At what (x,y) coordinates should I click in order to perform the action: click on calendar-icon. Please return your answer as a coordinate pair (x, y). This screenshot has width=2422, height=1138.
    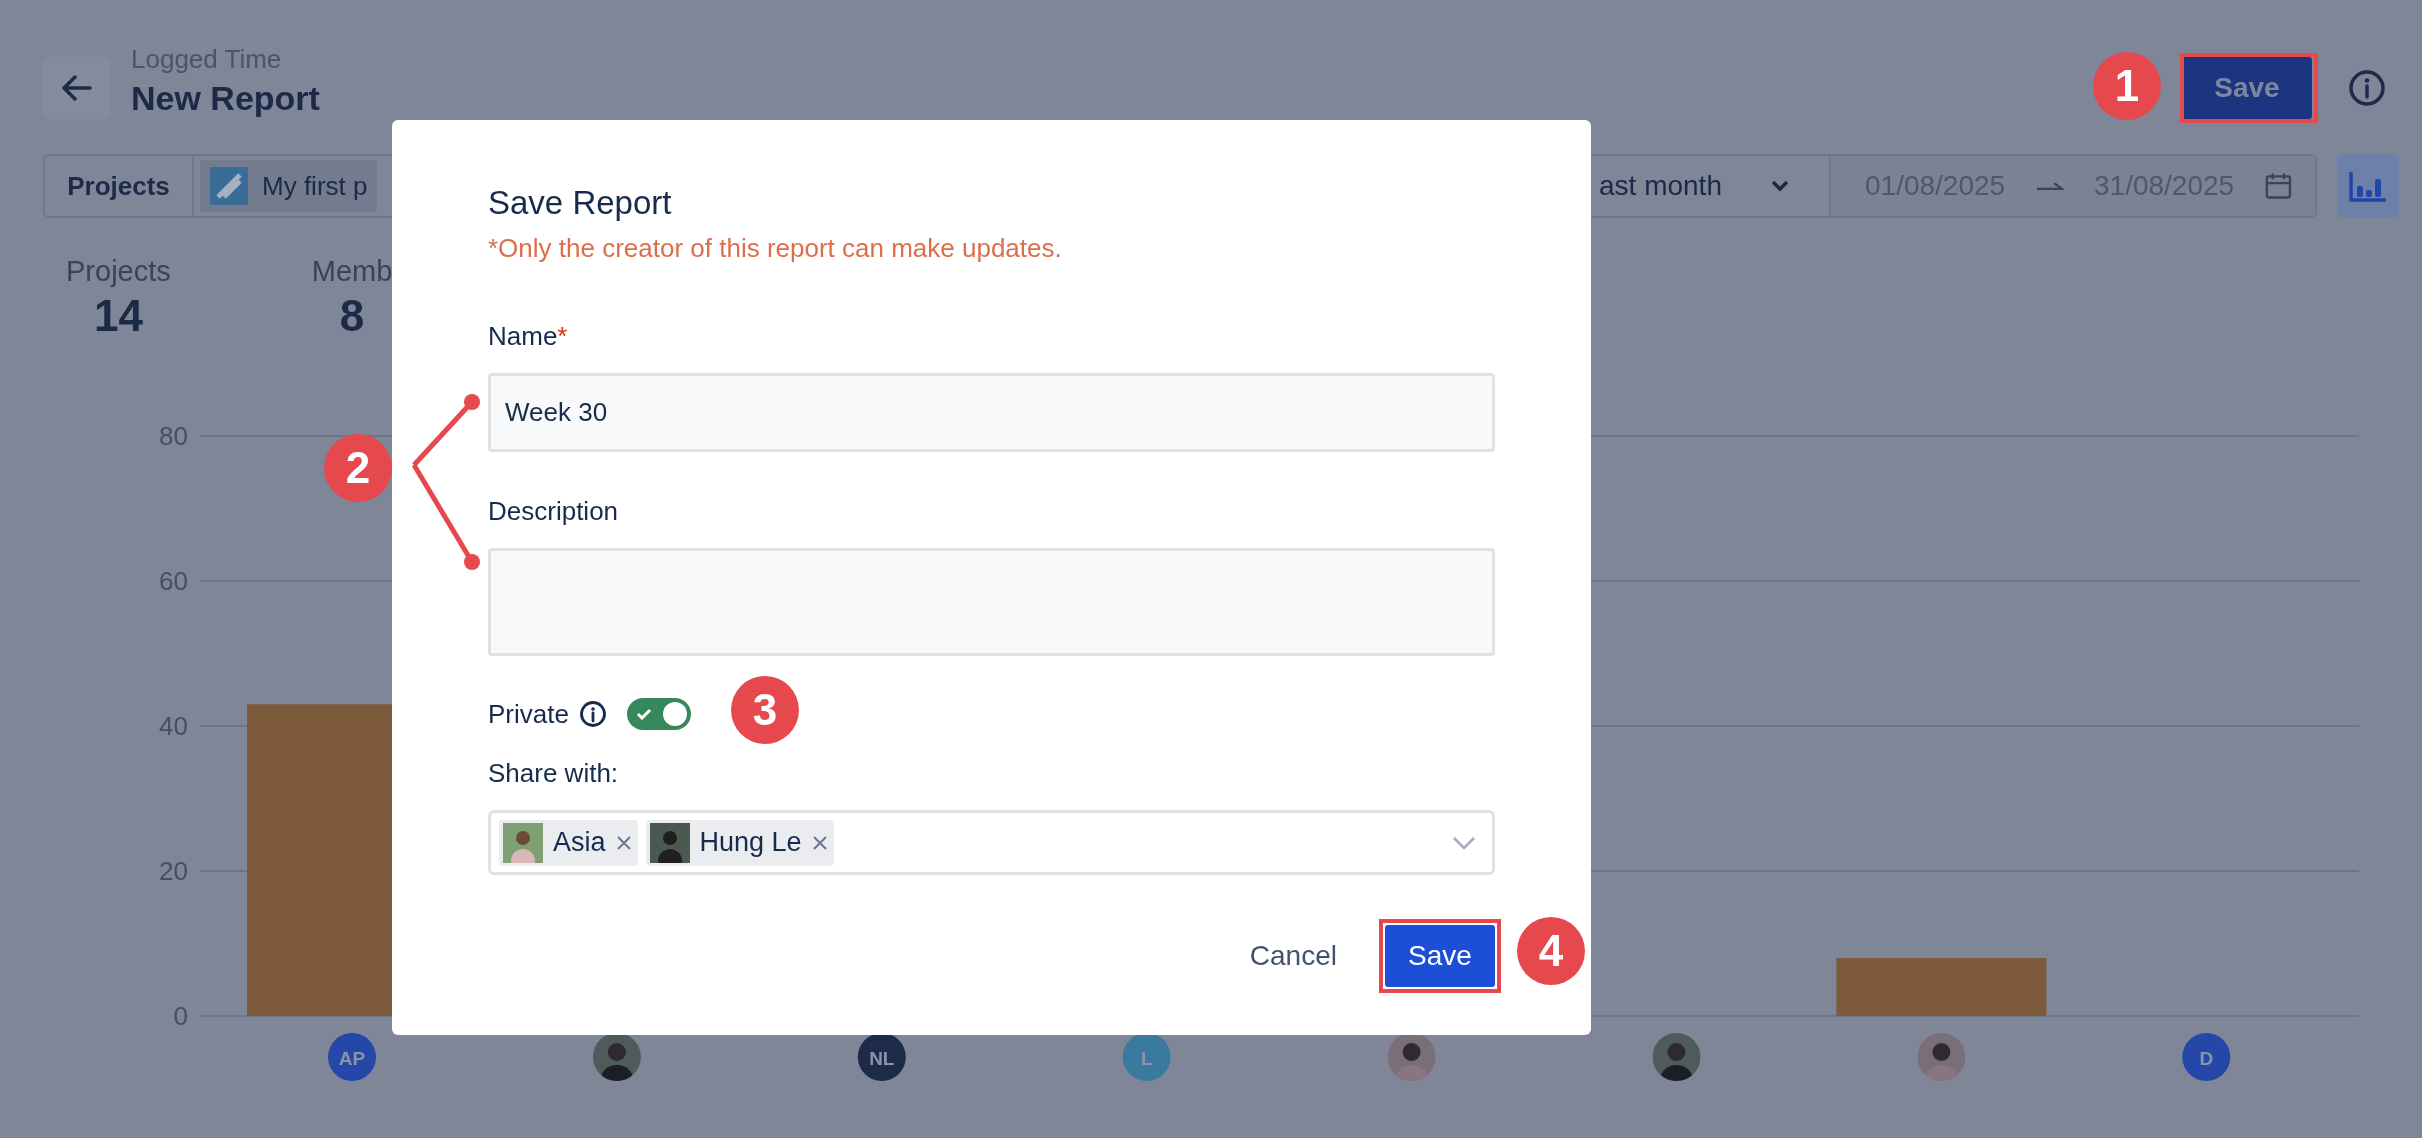
    Looking at the image, I should click on (2278, 186).